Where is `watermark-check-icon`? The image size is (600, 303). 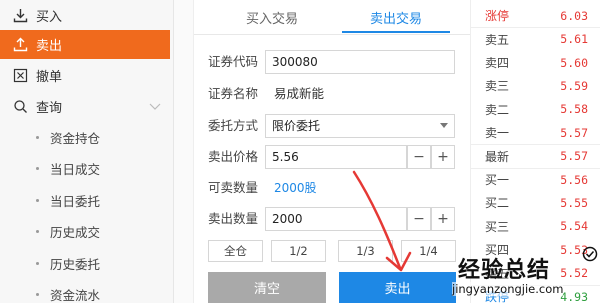
watermark-check-icon is located at coordinates (590, 254).